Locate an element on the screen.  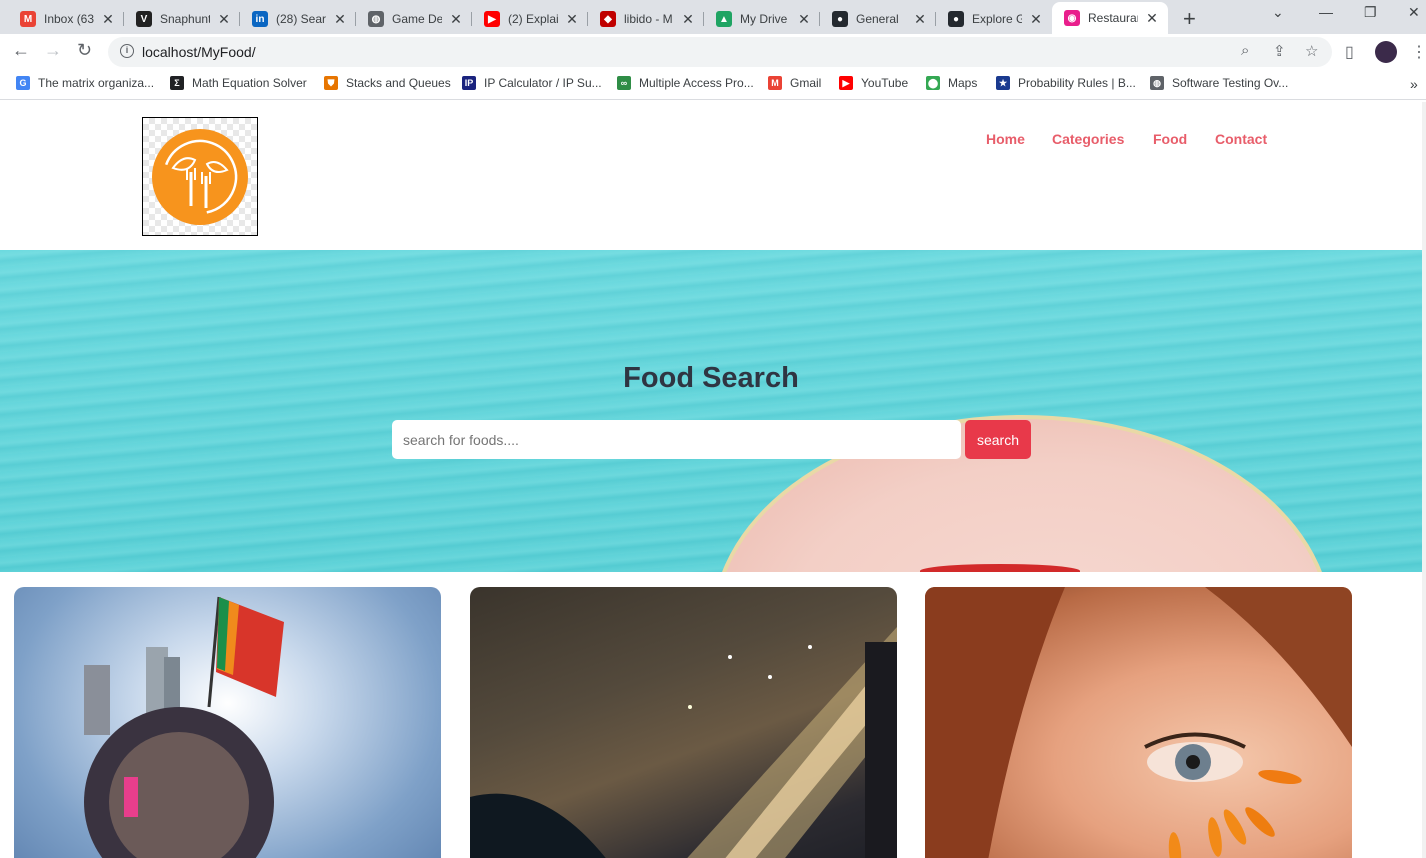
nav-home: Home is located at coordinates (1005, 139).